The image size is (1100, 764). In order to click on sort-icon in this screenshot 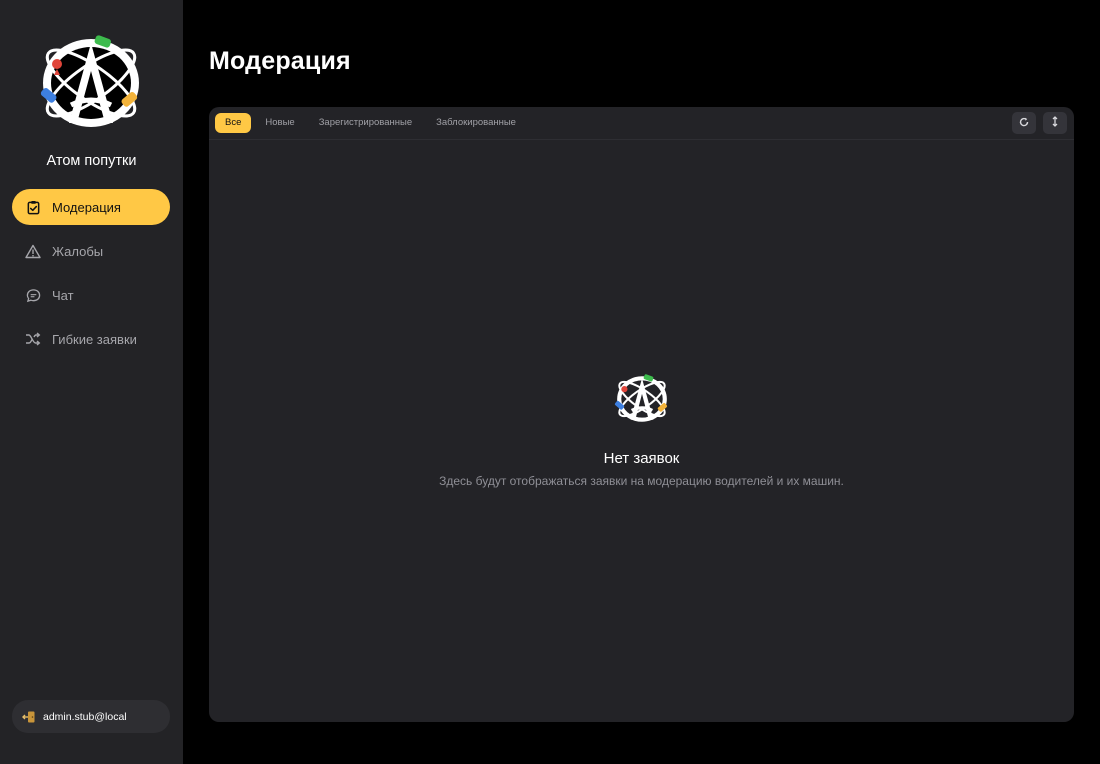, I will do `click(1055, 123)`.